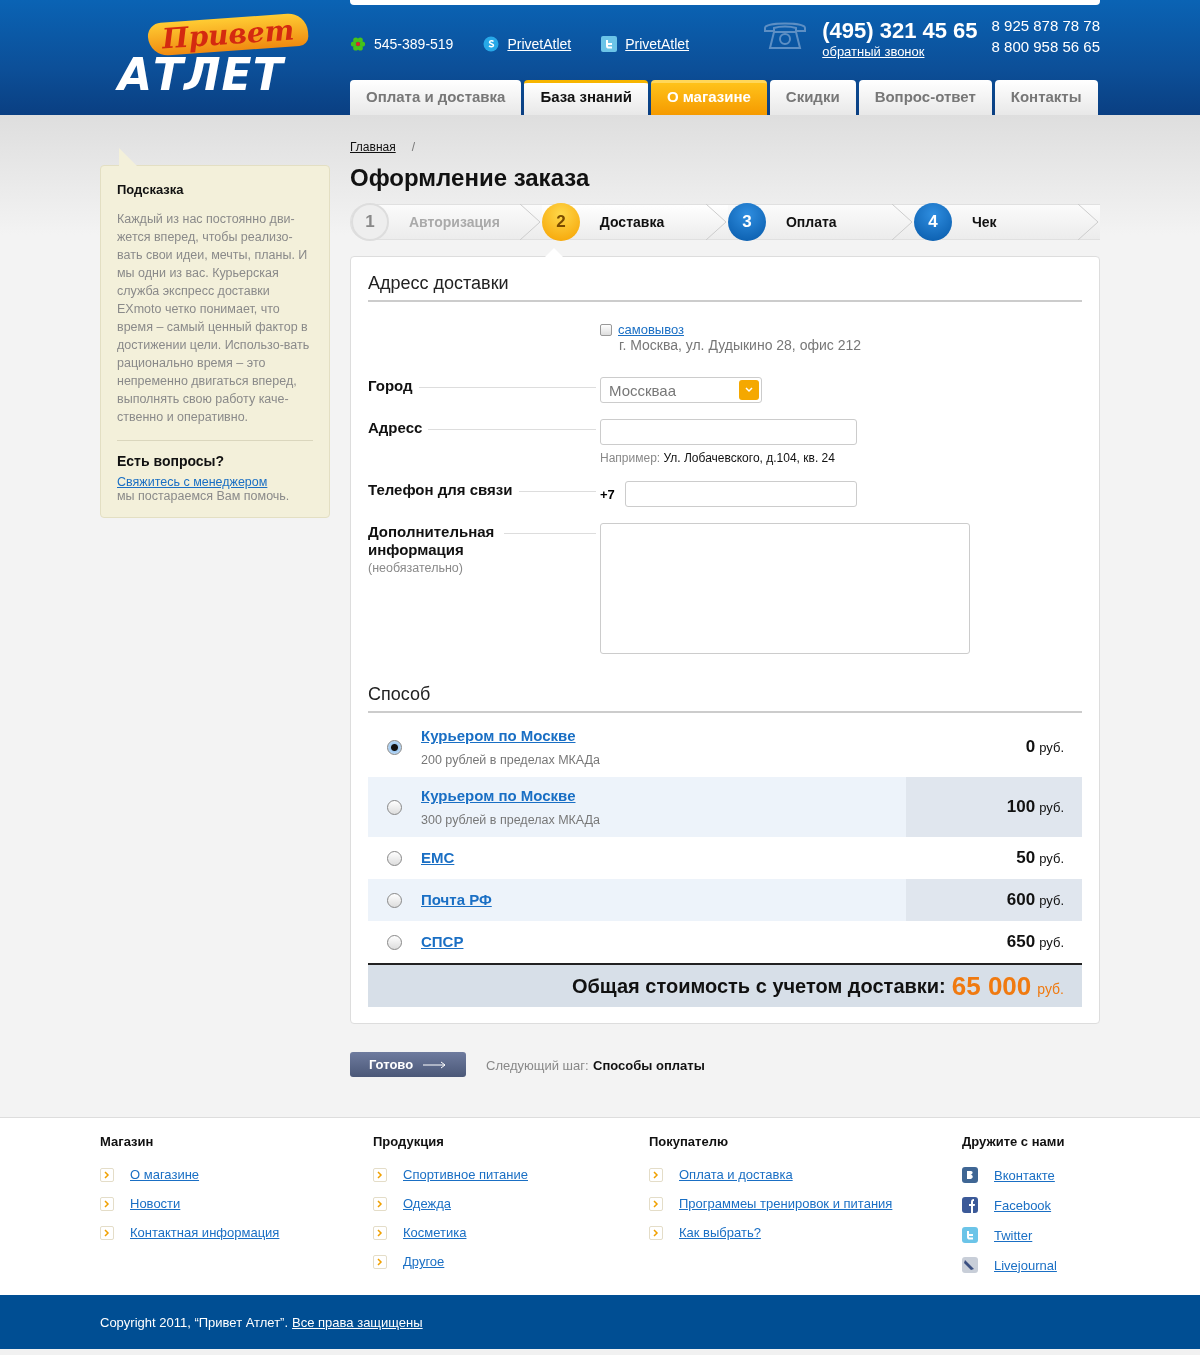 This screenshot has height=1355, width=1200. I want to click on footer-link: Twitter, so click(1013, 1235).